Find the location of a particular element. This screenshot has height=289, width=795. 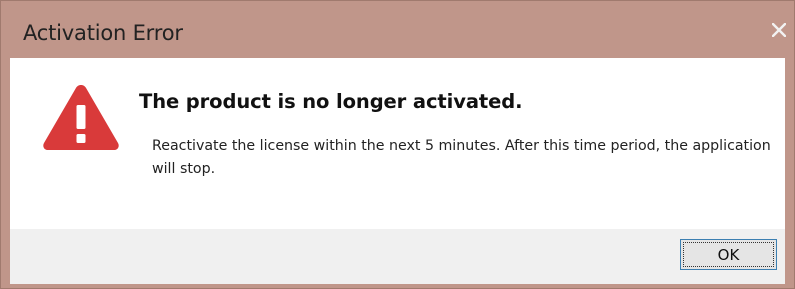

close-button is located at coordinates (779, 30).